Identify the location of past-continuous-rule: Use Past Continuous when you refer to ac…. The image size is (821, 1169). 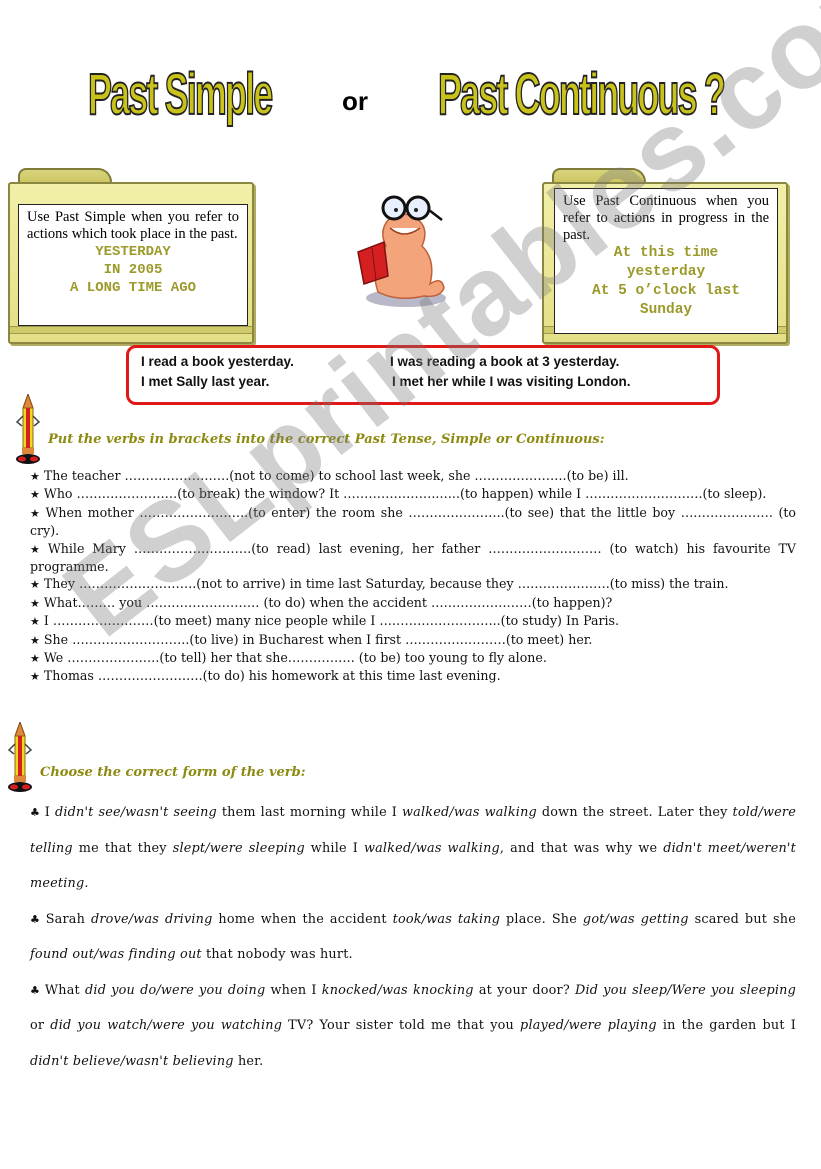
(666, 218).